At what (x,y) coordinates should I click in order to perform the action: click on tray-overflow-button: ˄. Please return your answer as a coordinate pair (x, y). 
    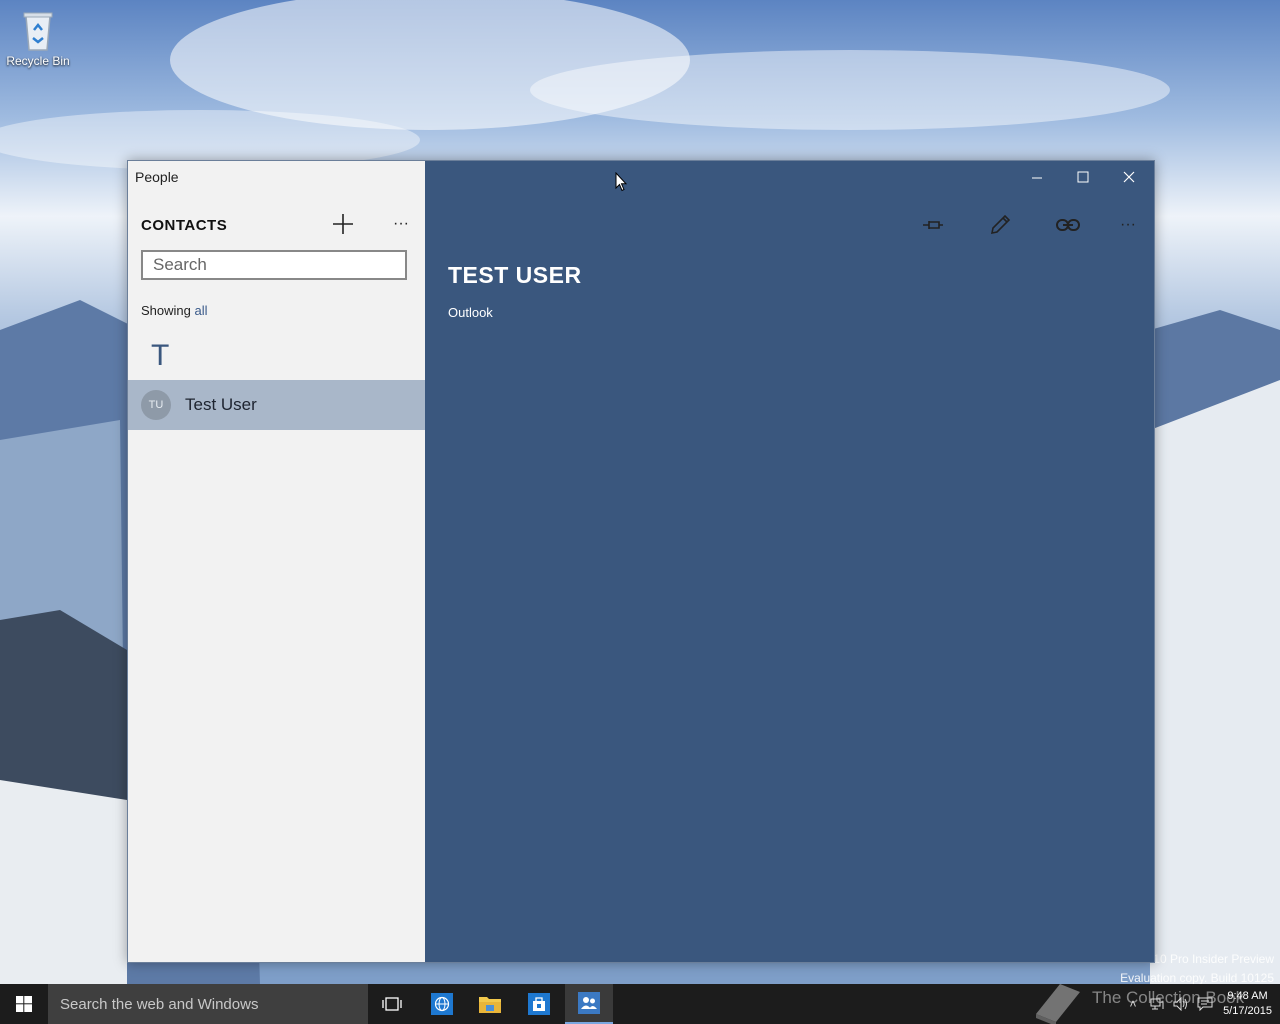
    Looking at the image, I should click on (1133, 1004).